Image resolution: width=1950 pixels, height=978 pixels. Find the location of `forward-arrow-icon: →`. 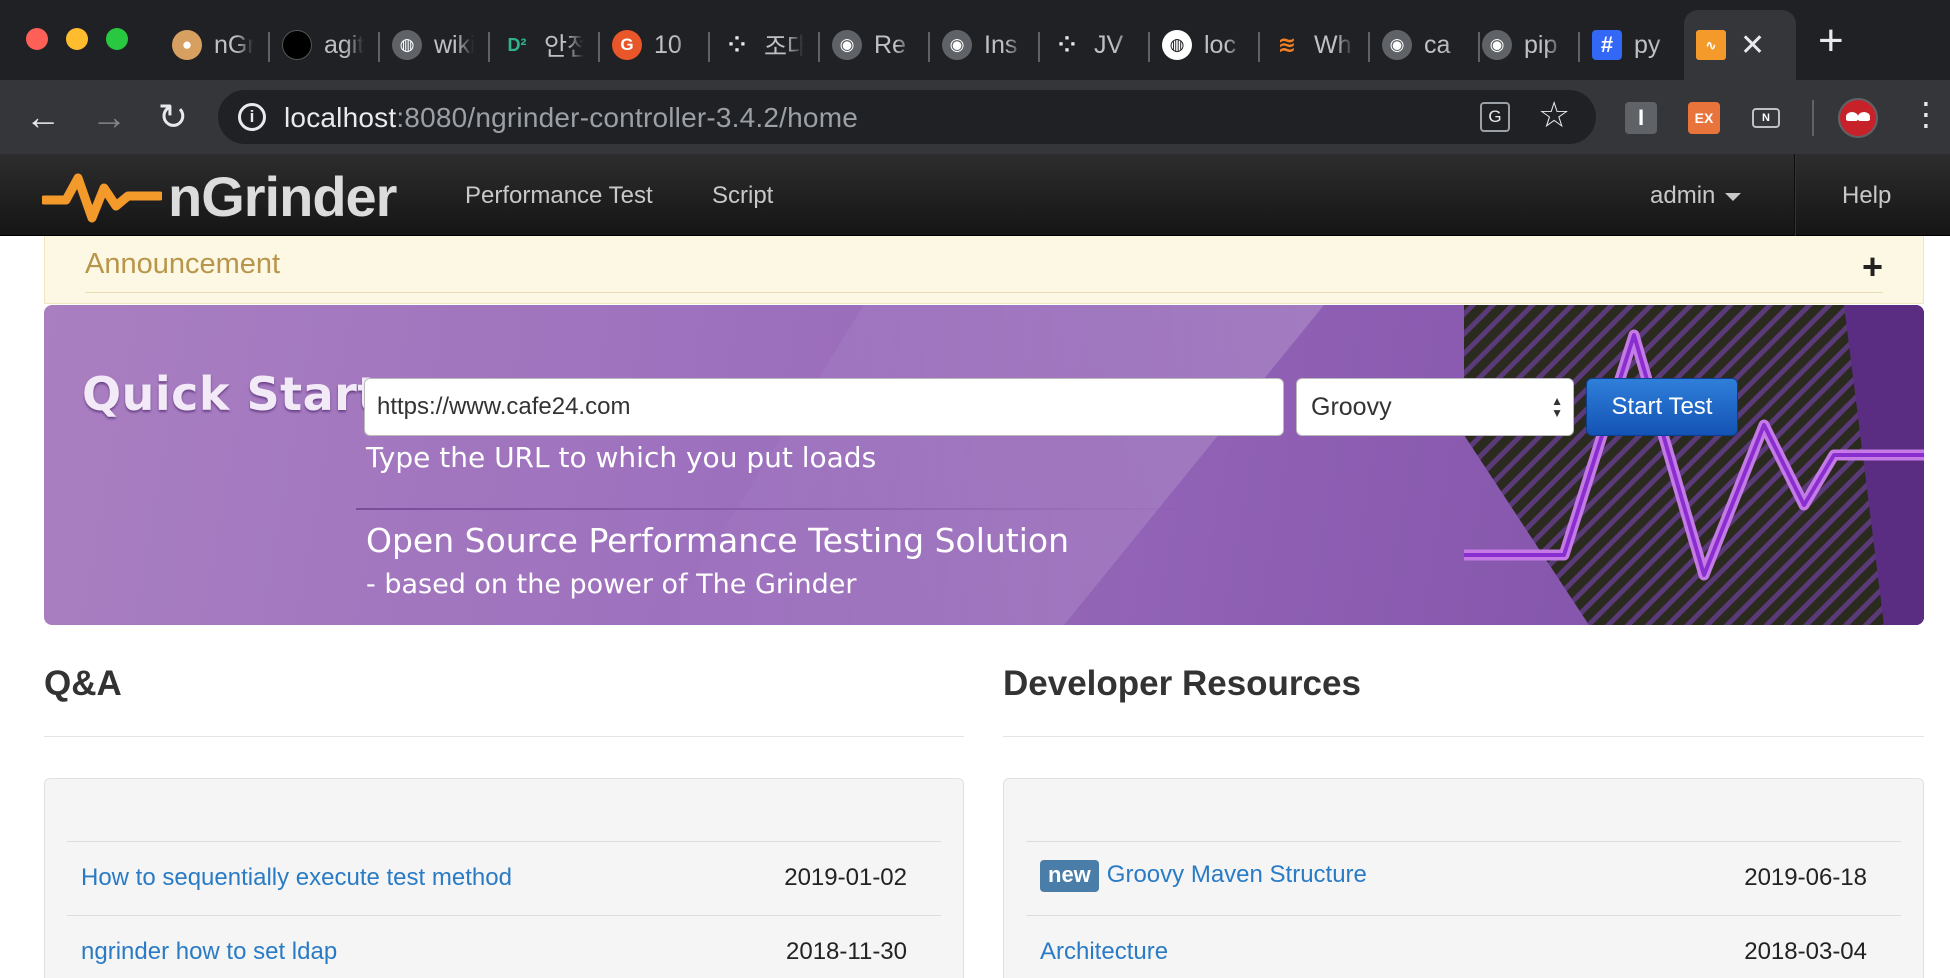

forward-arrow-icon: → is located at coordinates (109, 117).